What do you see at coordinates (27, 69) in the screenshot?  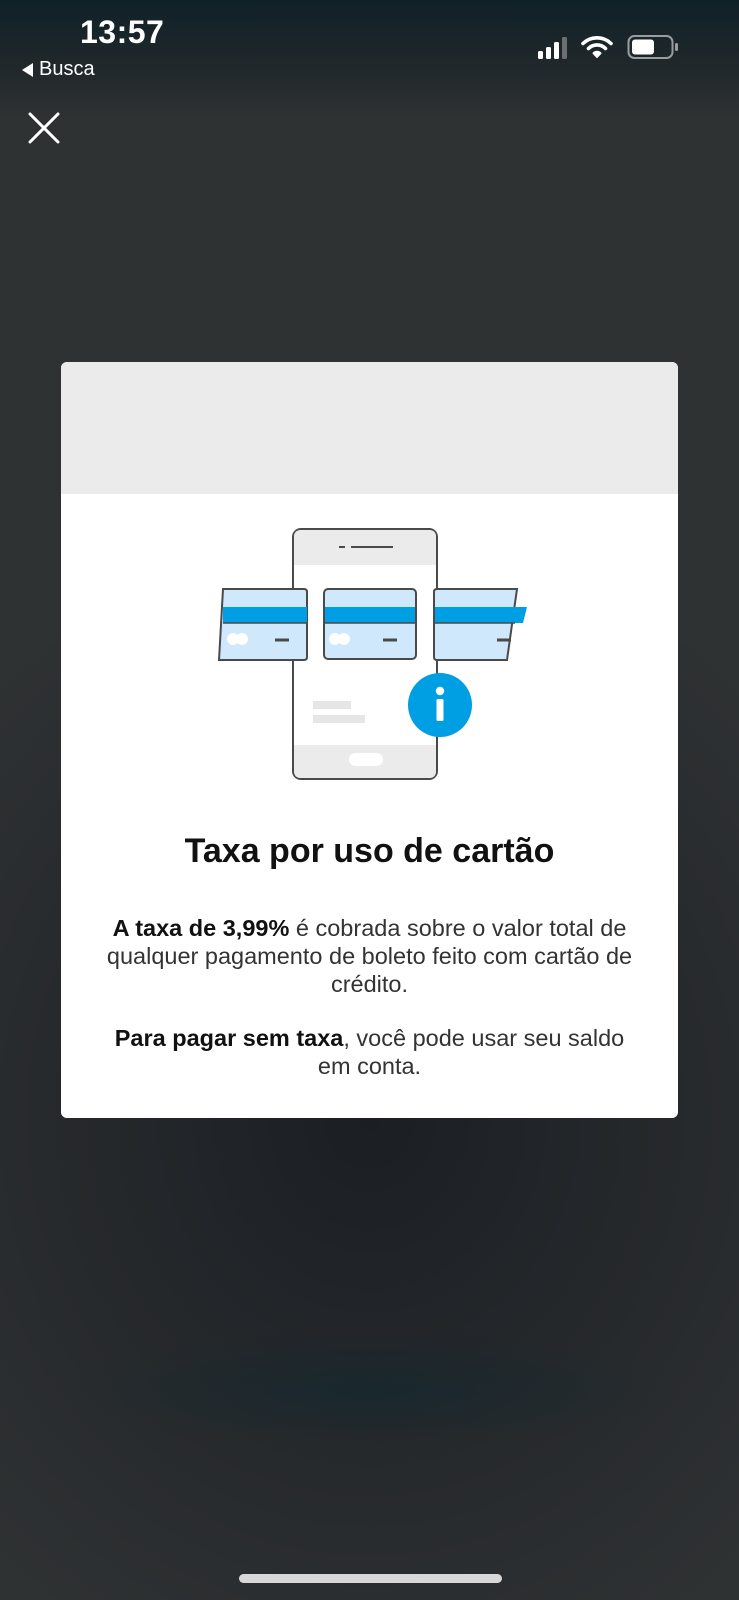 I see `back-arrow-icon` at bounding box center [27, 69].